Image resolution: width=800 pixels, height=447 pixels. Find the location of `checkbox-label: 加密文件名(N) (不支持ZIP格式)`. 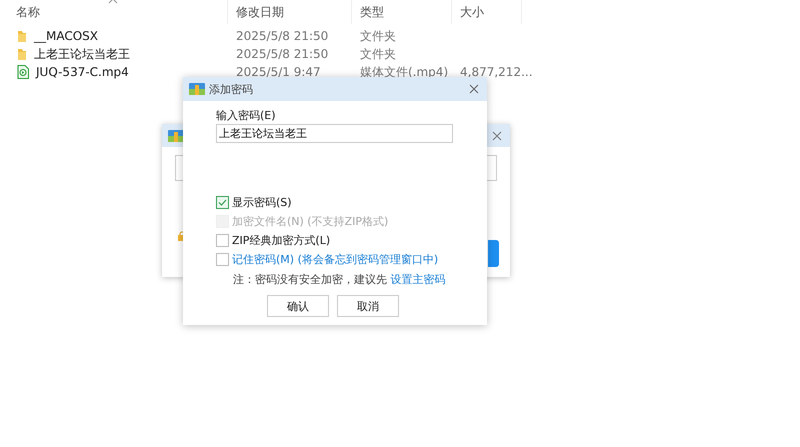

checkbox-label: 加密文件名(N) (不支持ZIP格式) is located at coordinates (310, 221).